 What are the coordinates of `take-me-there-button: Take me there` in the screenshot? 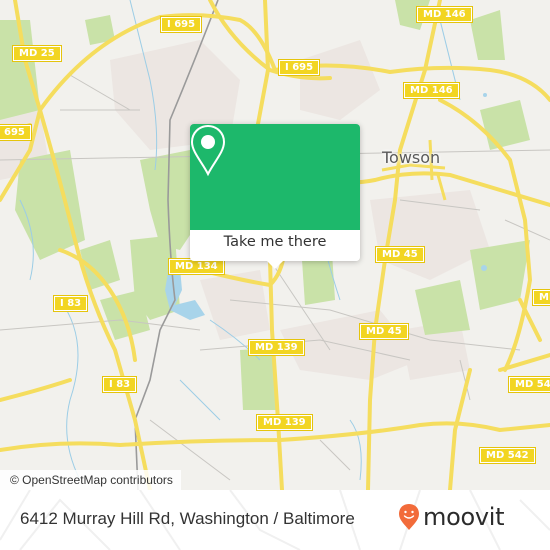 It's located at (275, 245).